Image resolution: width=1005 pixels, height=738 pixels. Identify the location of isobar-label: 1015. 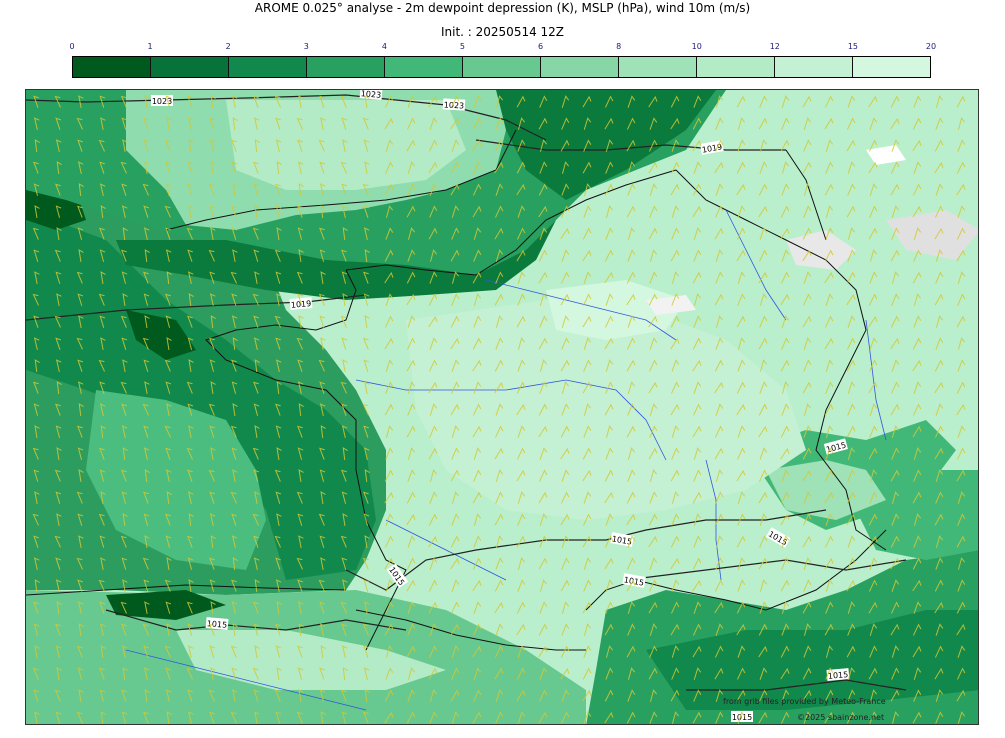
(217, 623).